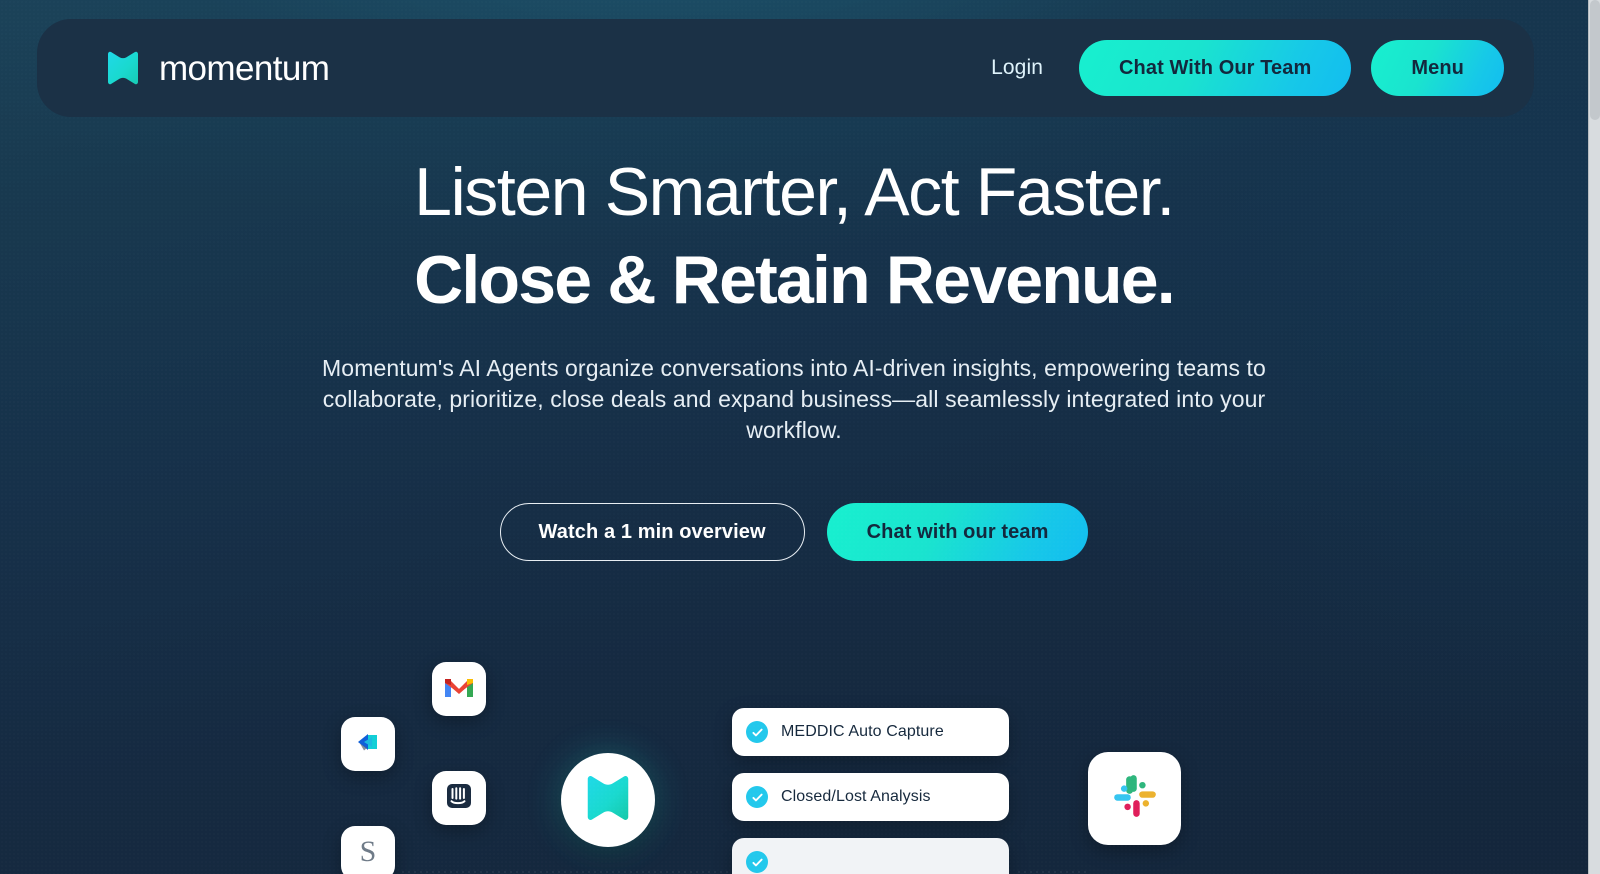 This screenshot has width=1600, height=874. I want to click on integration-tile-front, so click(368, 744).